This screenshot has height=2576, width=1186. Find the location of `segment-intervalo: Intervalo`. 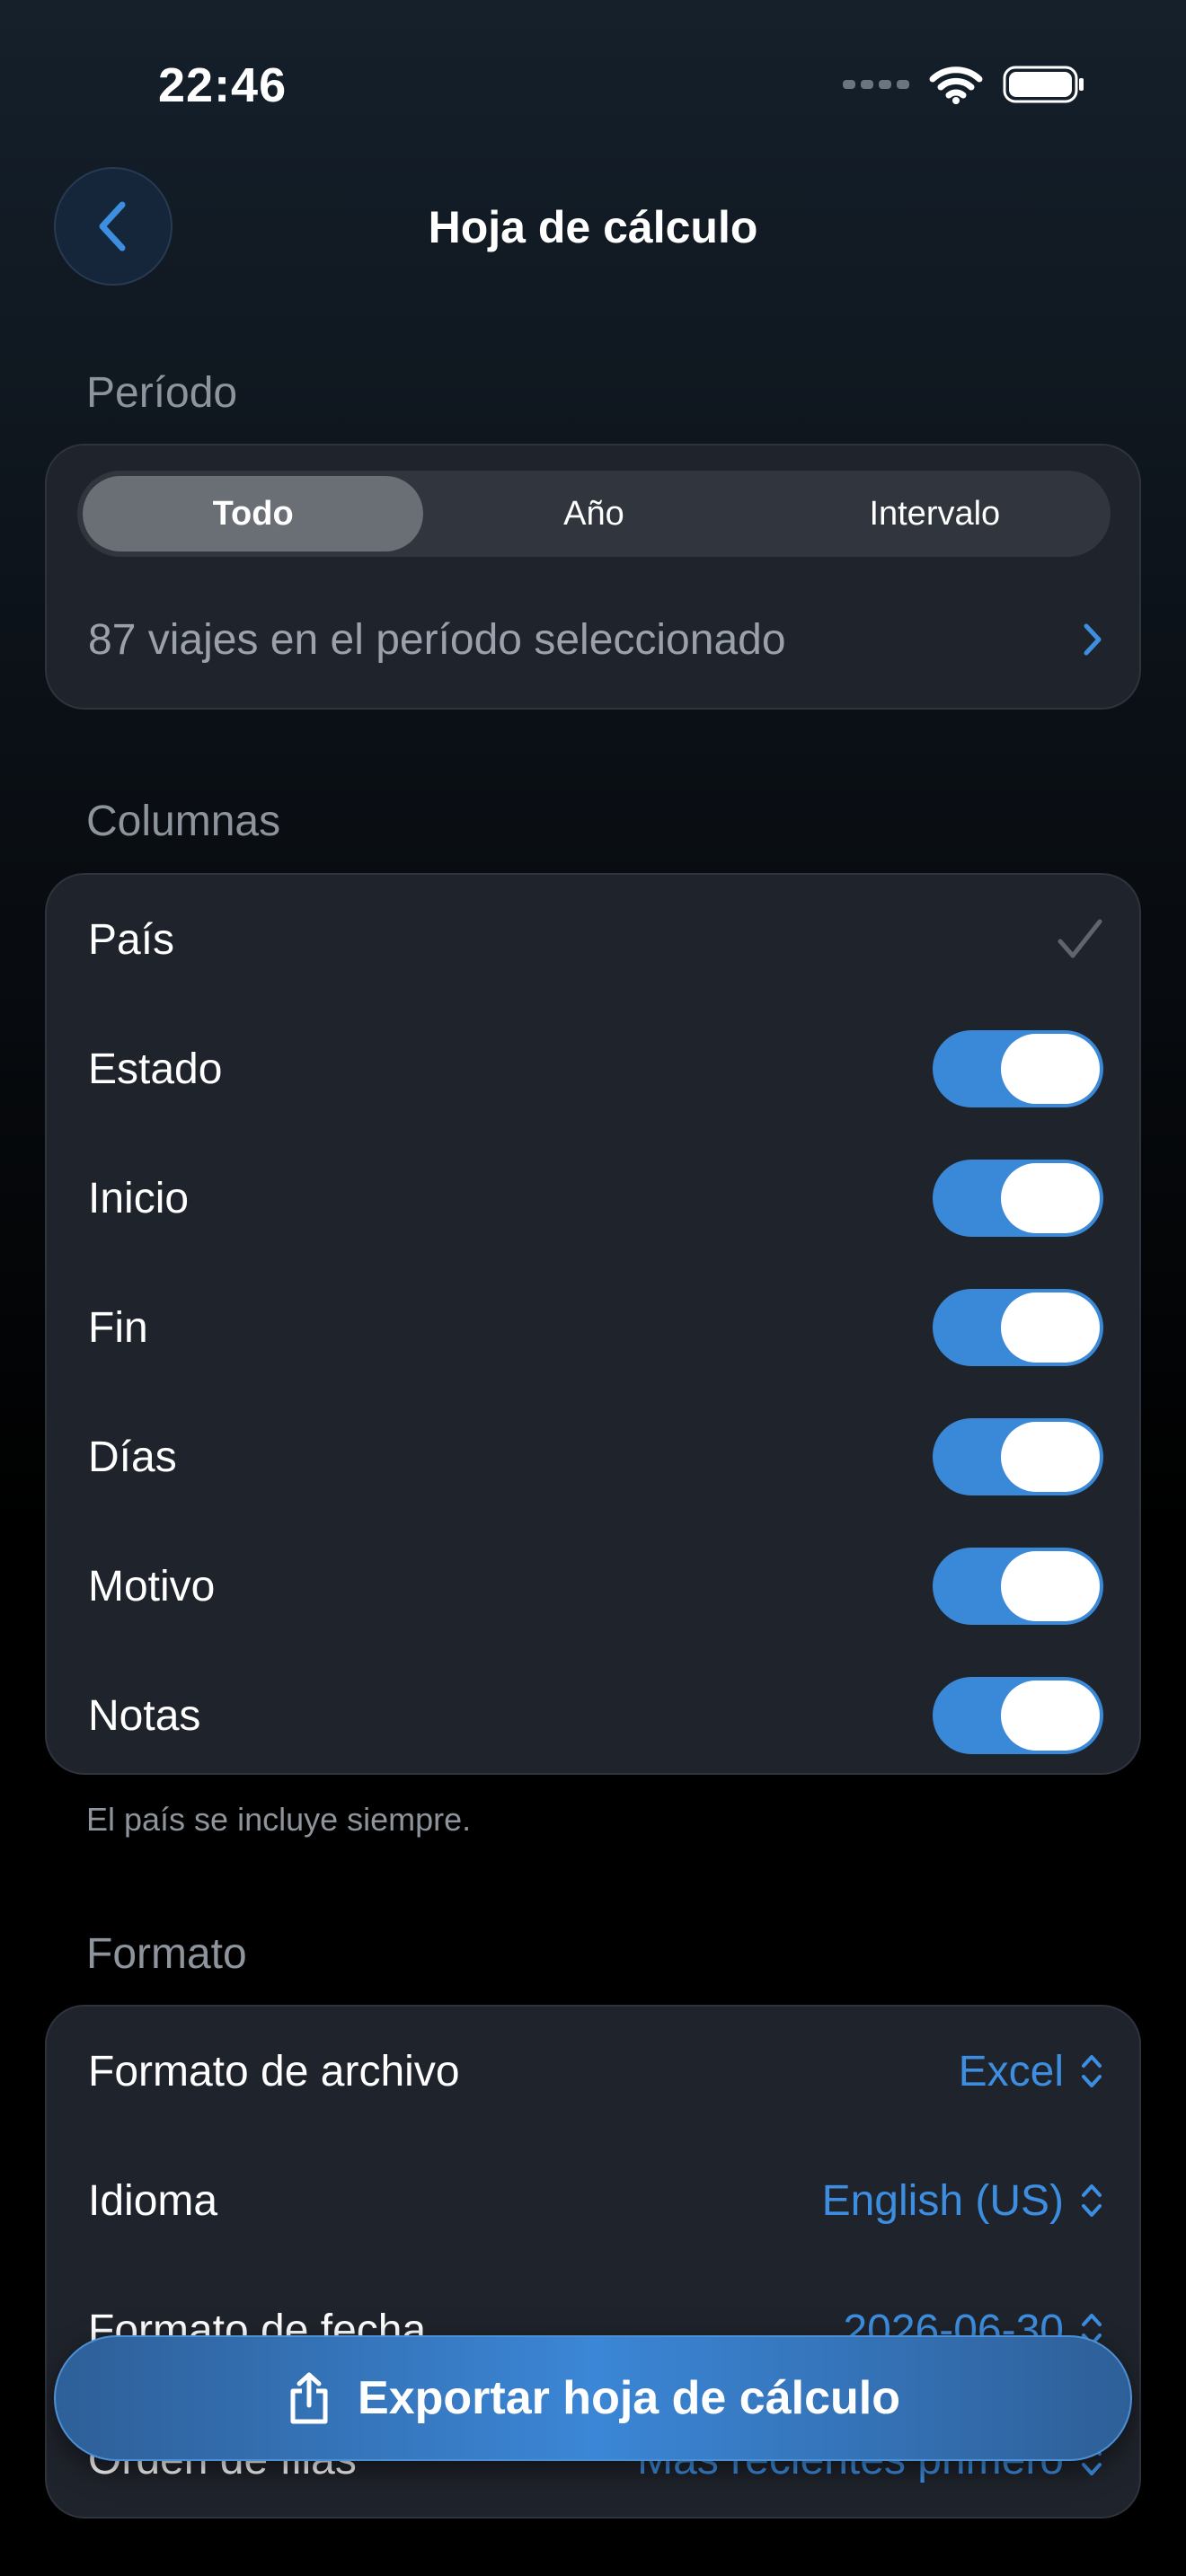

segment-intervalo: Intervalo is located at coordinates (935, 513).